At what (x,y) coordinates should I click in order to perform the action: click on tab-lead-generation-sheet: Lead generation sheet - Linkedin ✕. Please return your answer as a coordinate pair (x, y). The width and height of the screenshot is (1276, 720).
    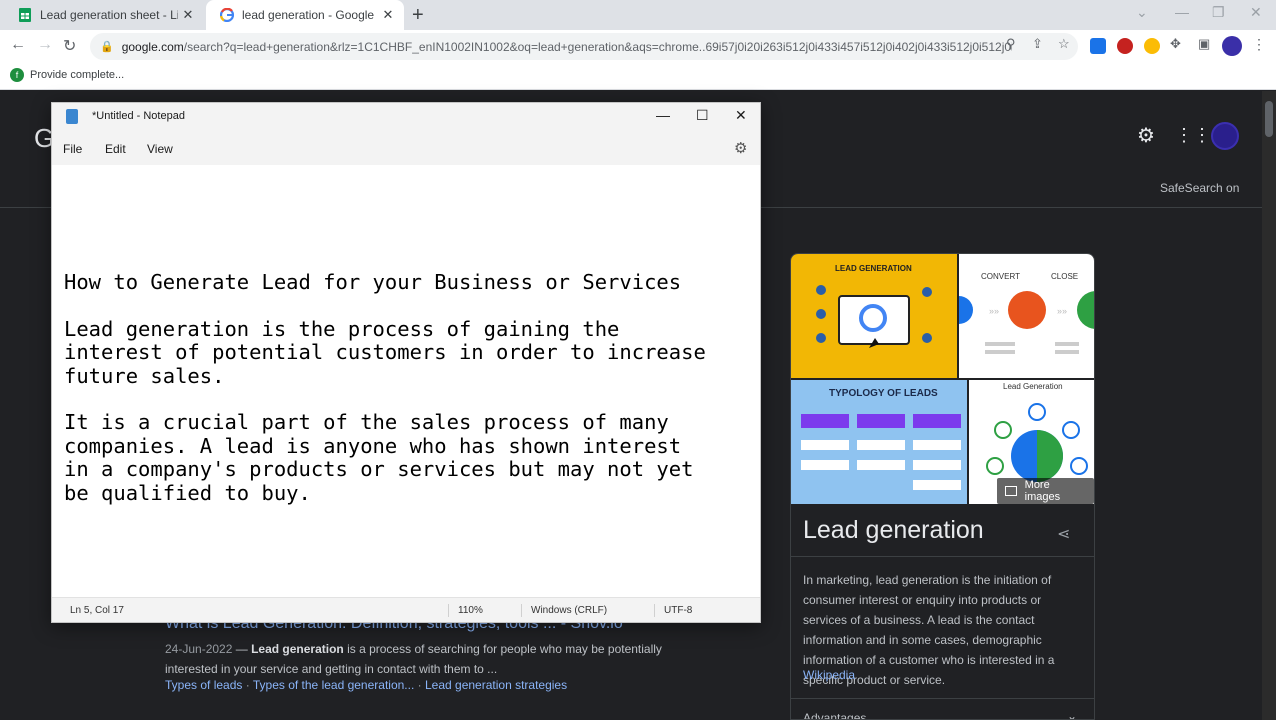
    Looking at the image, I should click on (104, 15).